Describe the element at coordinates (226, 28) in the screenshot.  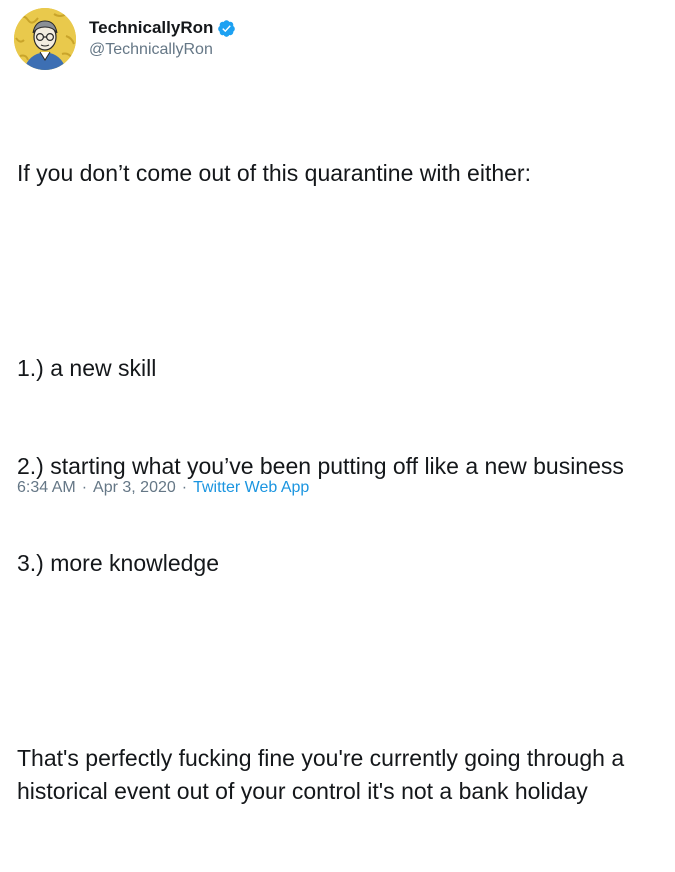
I see `verified-badge-icon` at that location.